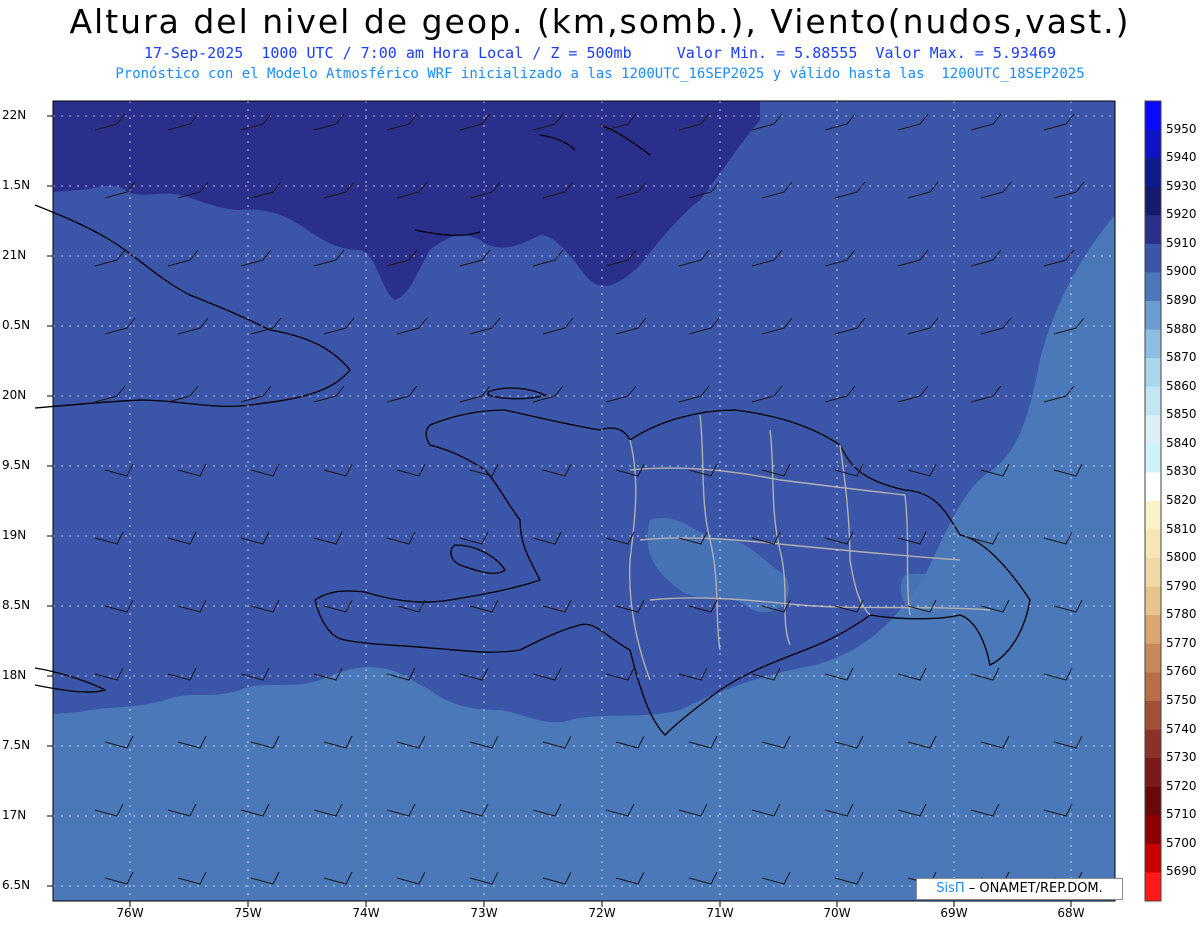  I want to click on colorbar-label: 5700, so click(1181, 842).